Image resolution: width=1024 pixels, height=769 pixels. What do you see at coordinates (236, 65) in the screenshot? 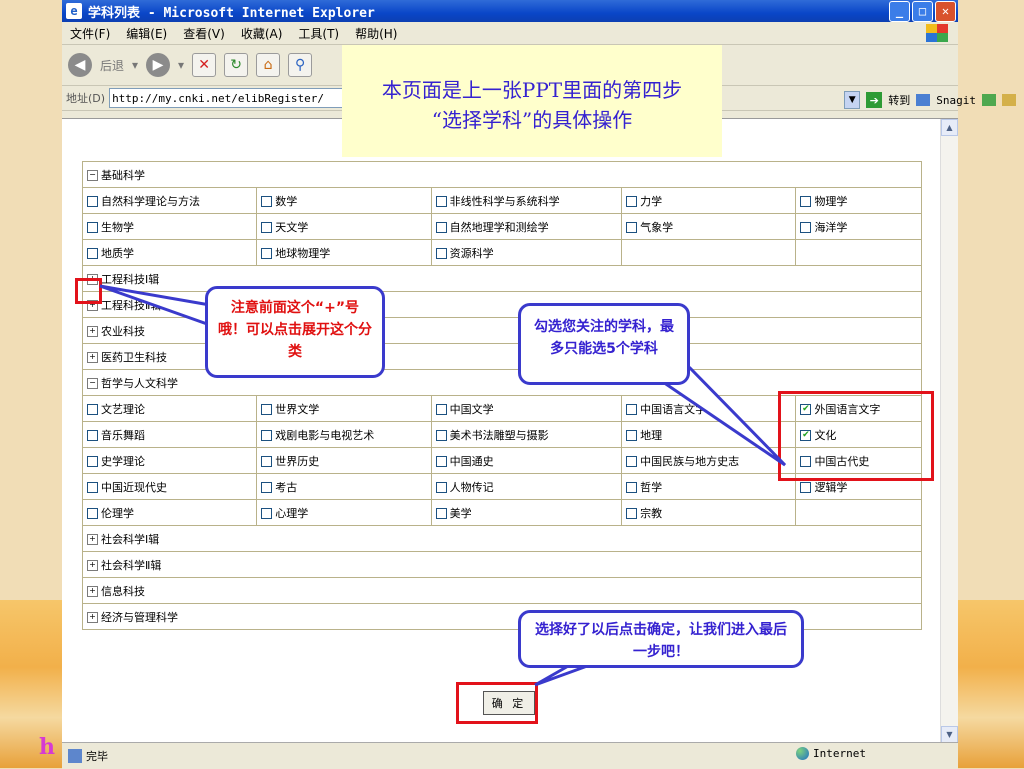
I see `refresh-icon: ↻` at bounding box center [236, 65].